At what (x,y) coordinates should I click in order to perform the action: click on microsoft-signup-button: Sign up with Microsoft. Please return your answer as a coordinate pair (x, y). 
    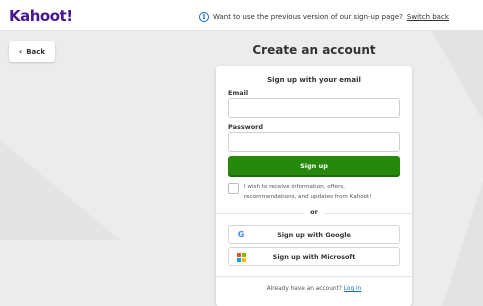
    Looking at the image, I should click on (314, 256).